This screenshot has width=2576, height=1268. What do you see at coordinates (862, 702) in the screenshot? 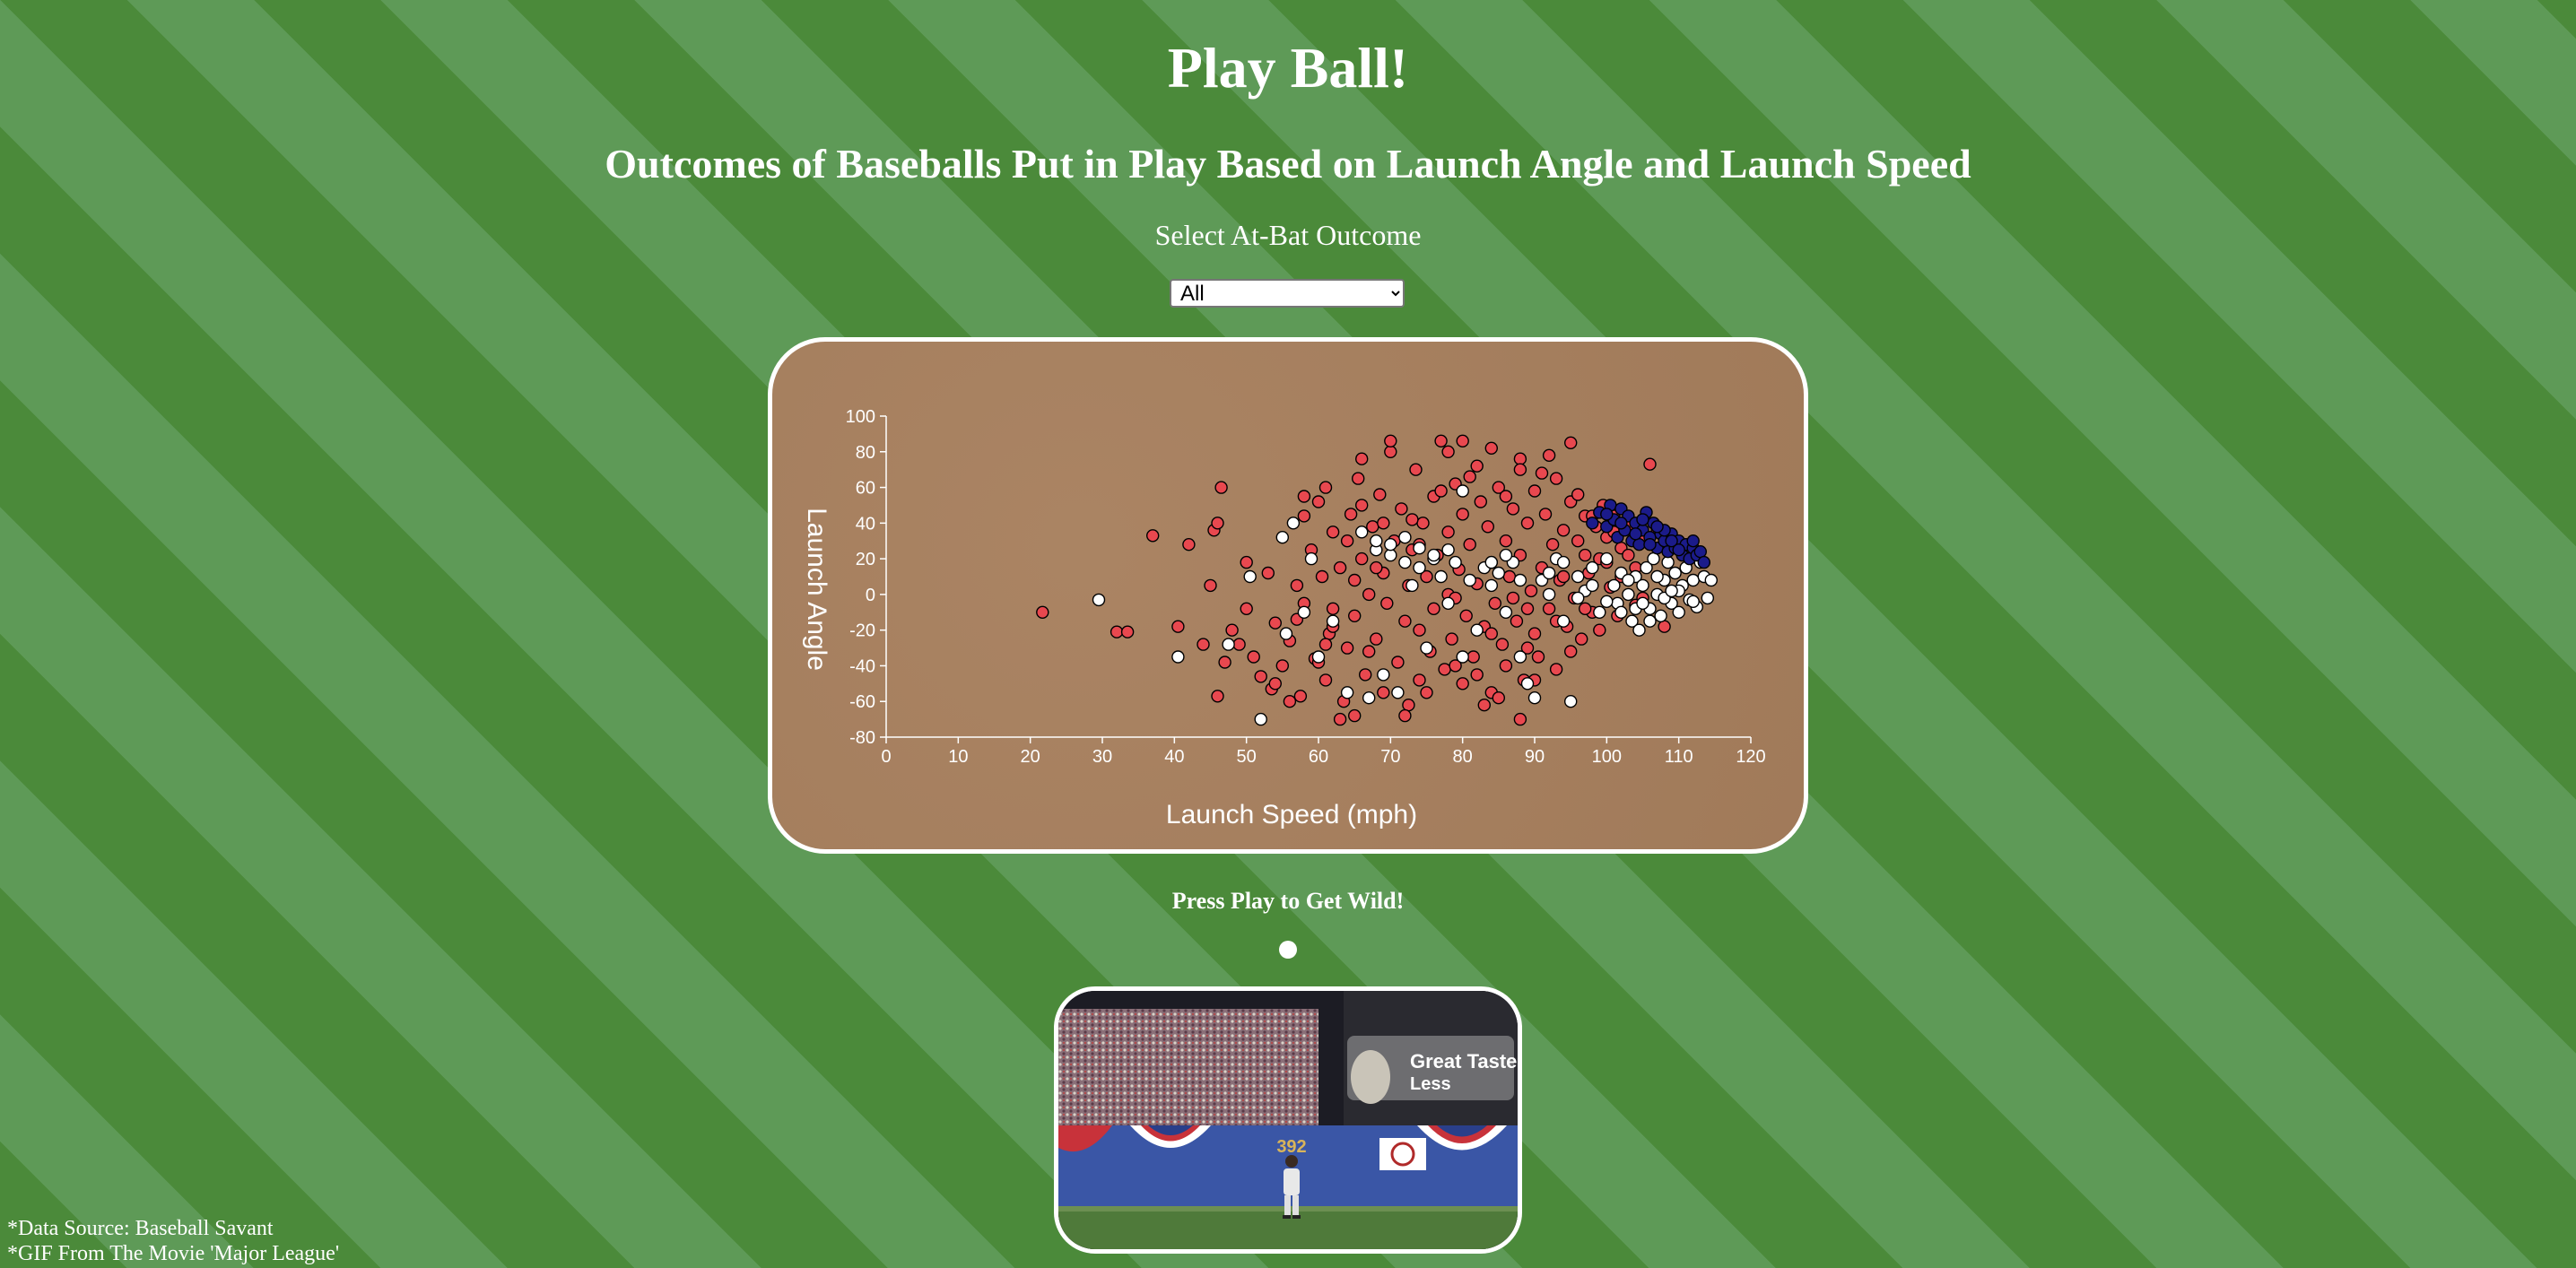
I see `y-tick-label: -60` at bounding box center [862, 702].